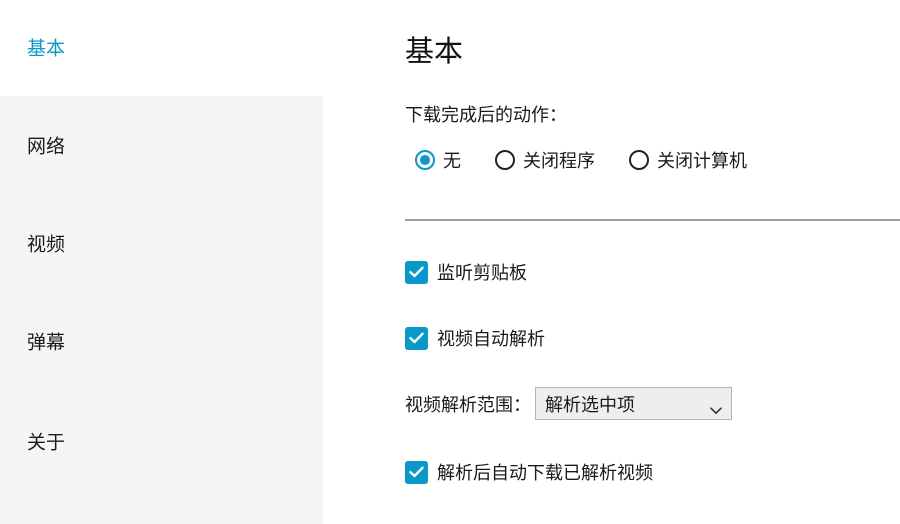  I want to click on sidebar-item-label: 弹幕, so click(46, 342).